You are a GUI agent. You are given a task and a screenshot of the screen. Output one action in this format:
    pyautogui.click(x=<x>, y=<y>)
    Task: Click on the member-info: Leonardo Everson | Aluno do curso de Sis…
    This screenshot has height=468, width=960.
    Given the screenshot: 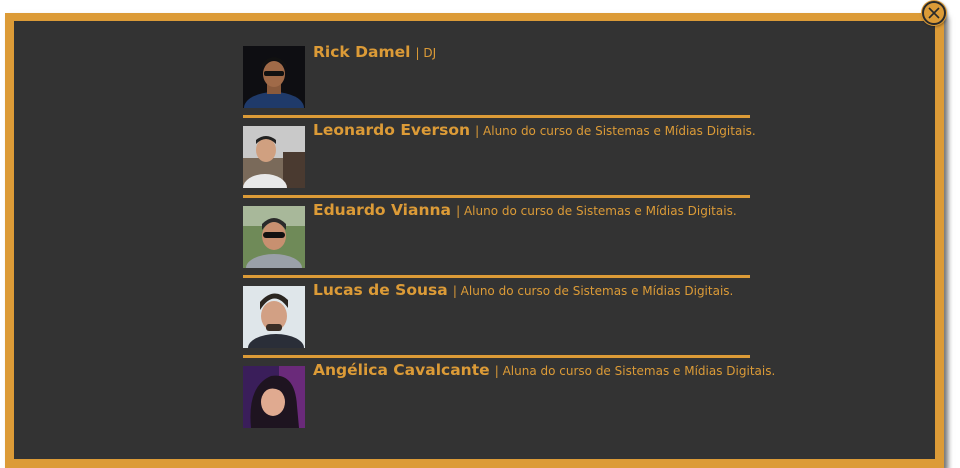 What is the action you would take?
    pyautogui.click(x=534, y=129)
    